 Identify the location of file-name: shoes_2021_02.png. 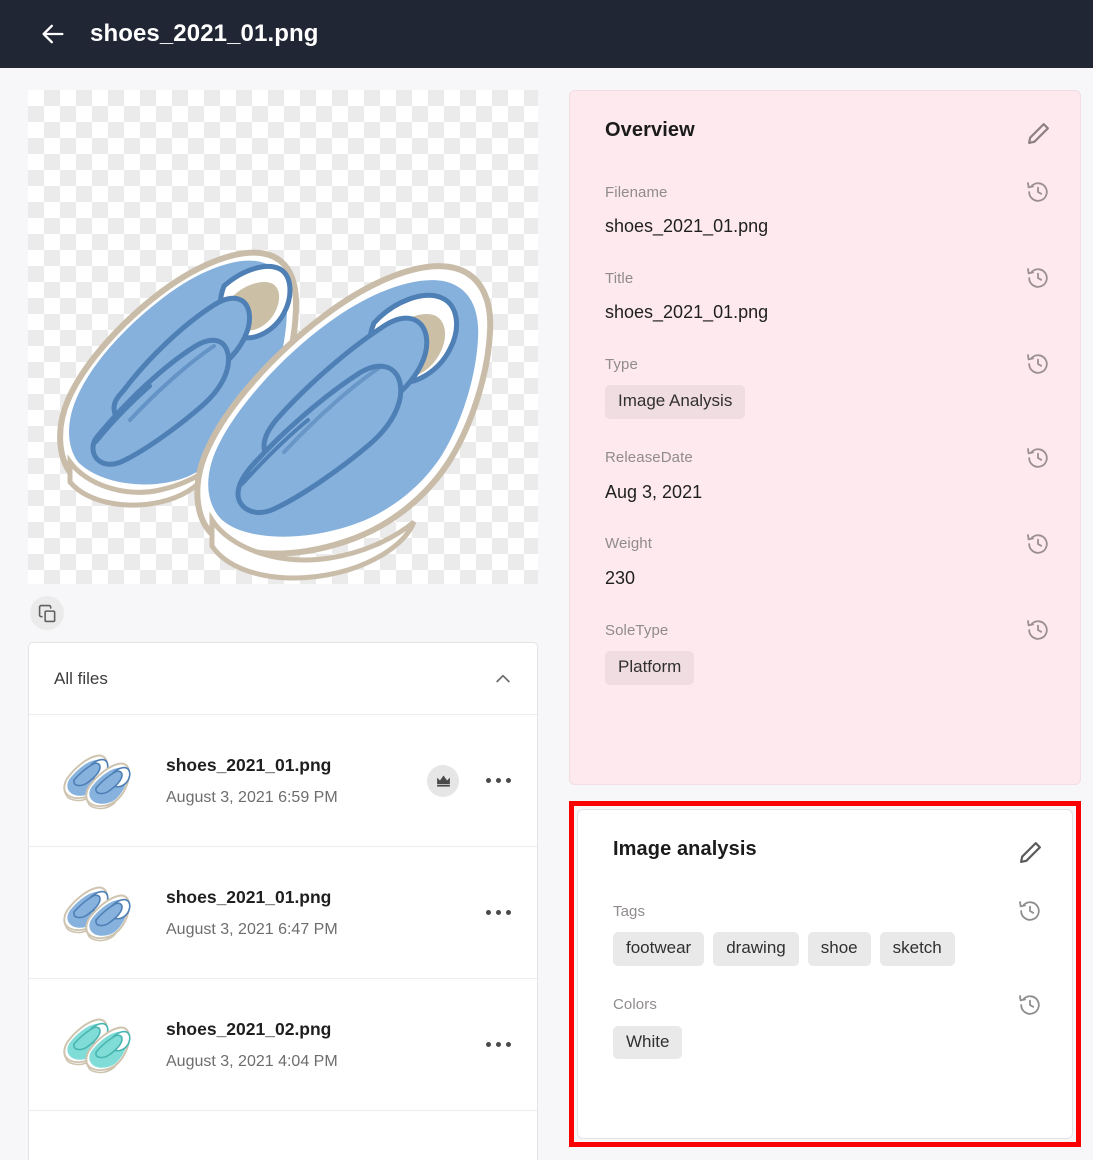
(249, 1028).